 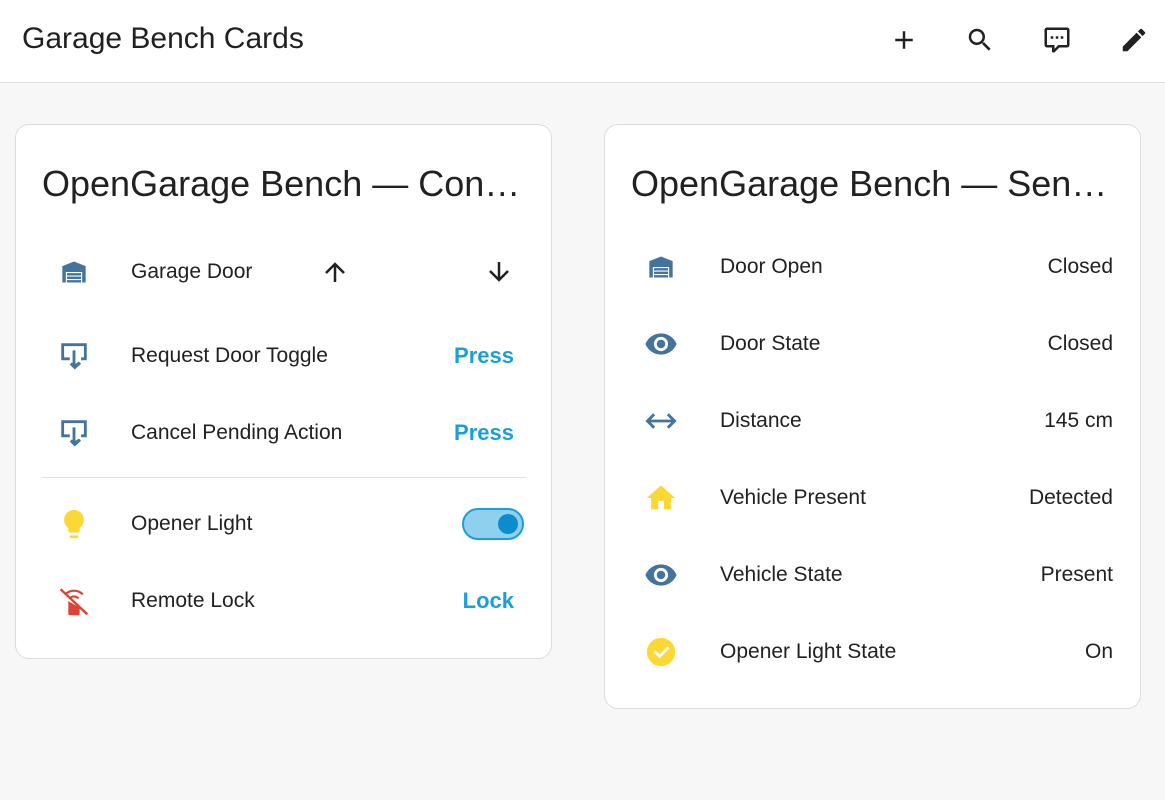 I want to click on row-label: Garage Door, so click(x=192, y=271).